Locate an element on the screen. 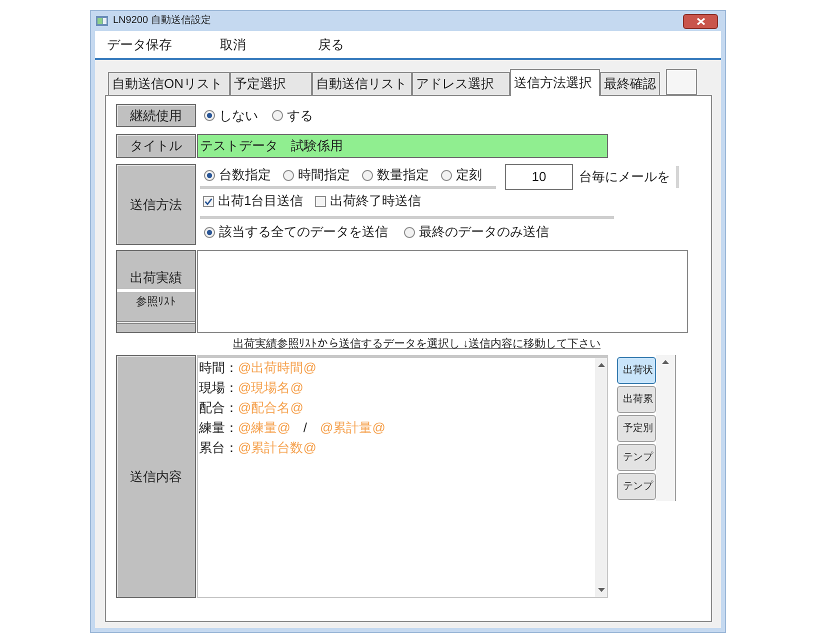 Image resolution: width=825 pixels, height=639 pixels. hint-text: 出荷実績参照ﾘｽﾄから送信するデータを選択し ↓送信内容に移動して下さい is located at coordinates (417, 344).